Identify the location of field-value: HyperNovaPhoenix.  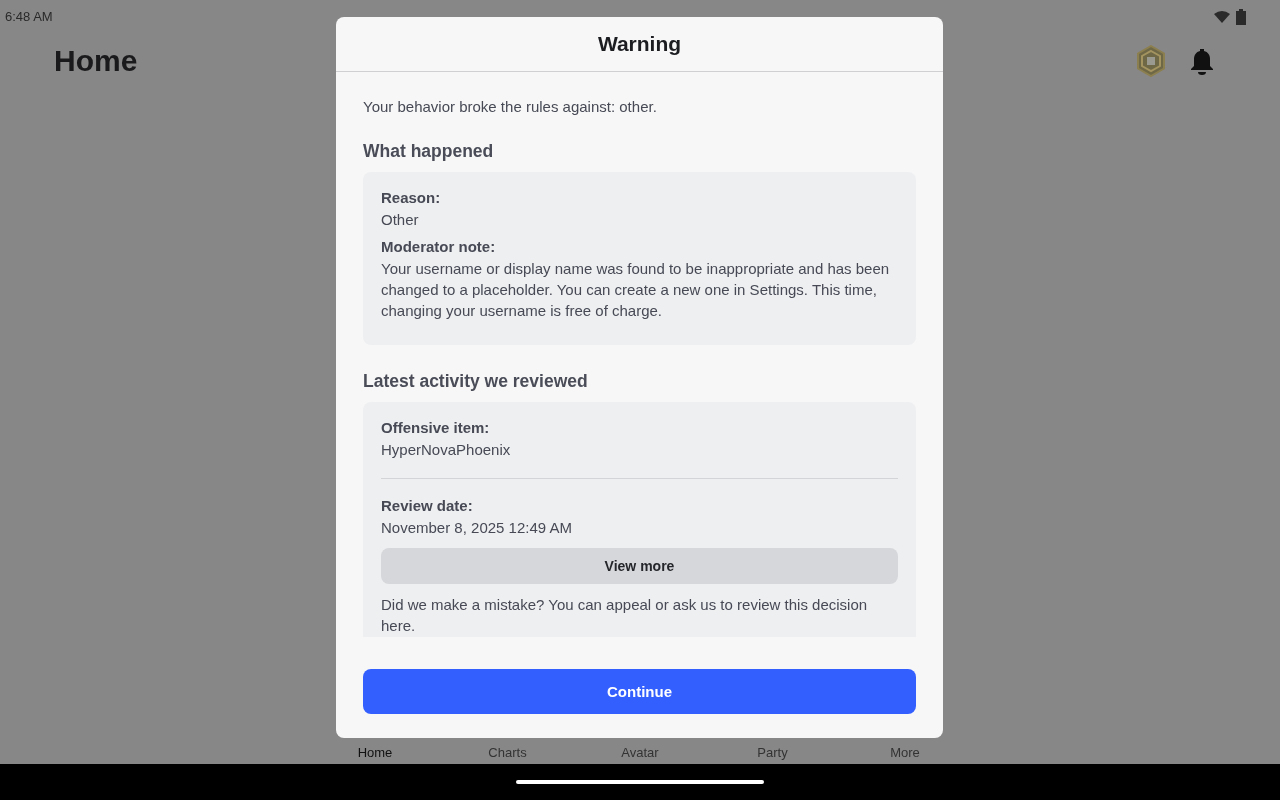
(446, 450).